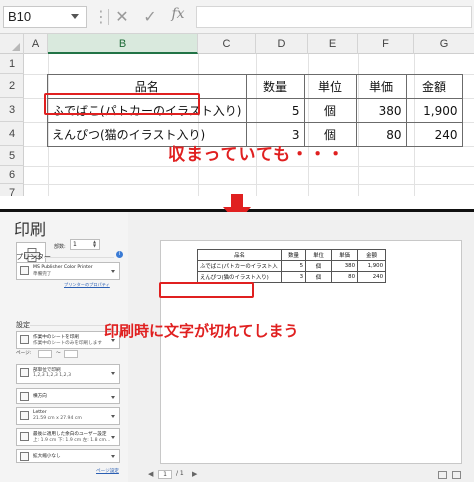 This screenshot has width=474, height=482. What do you see at coordinates (434, 110) in the screenshot?
I see `amount-cell: 1,900` at bounding box center [434, 110].